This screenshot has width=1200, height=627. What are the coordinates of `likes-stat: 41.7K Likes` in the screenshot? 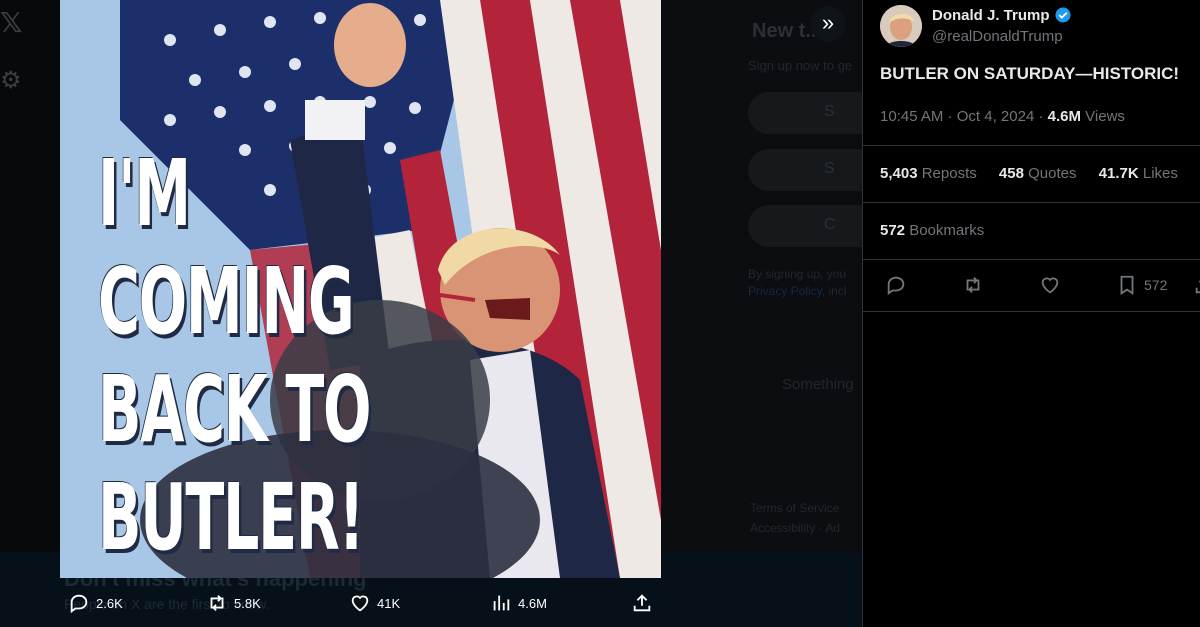 It's located at (1138, 173).